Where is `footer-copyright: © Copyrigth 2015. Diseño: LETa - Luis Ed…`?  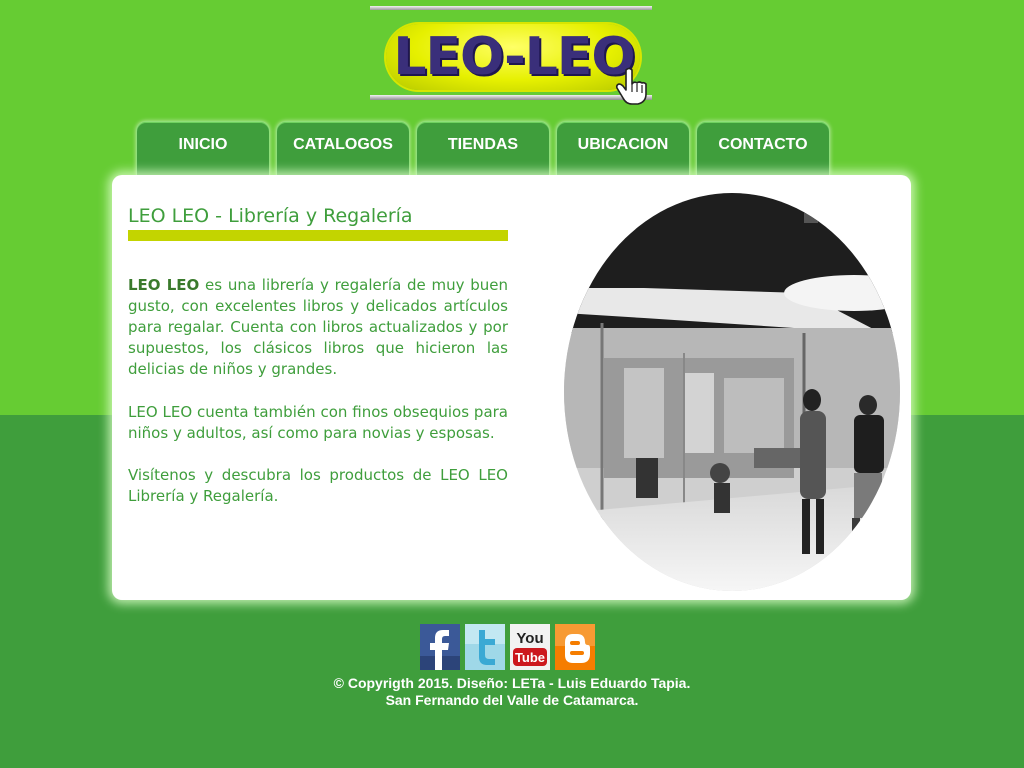
footer-copyright: © Copyrigth 2015. Diseño: LETa - Luis Ed… is located at coordinates (512, 692).